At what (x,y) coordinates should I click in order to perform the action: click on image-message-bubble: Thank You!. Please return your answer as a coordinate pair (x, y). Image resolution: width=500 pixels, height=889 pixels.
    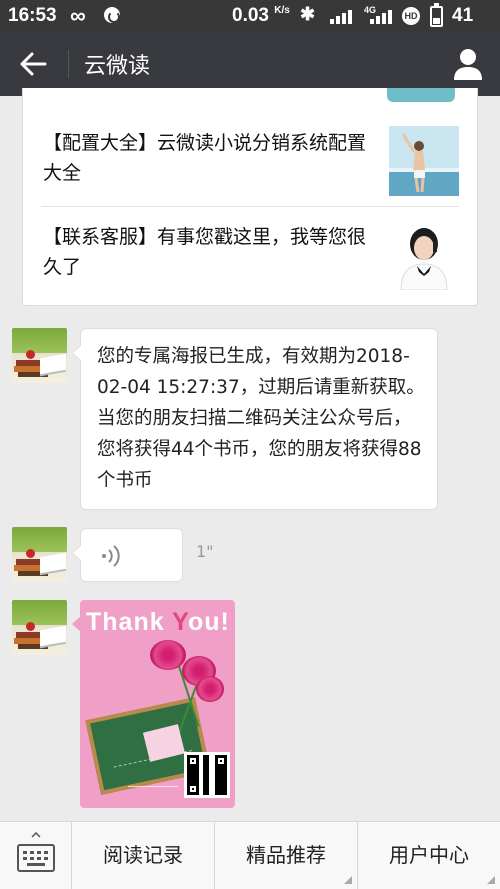
    Looking at the image, I should click on (157, 704).